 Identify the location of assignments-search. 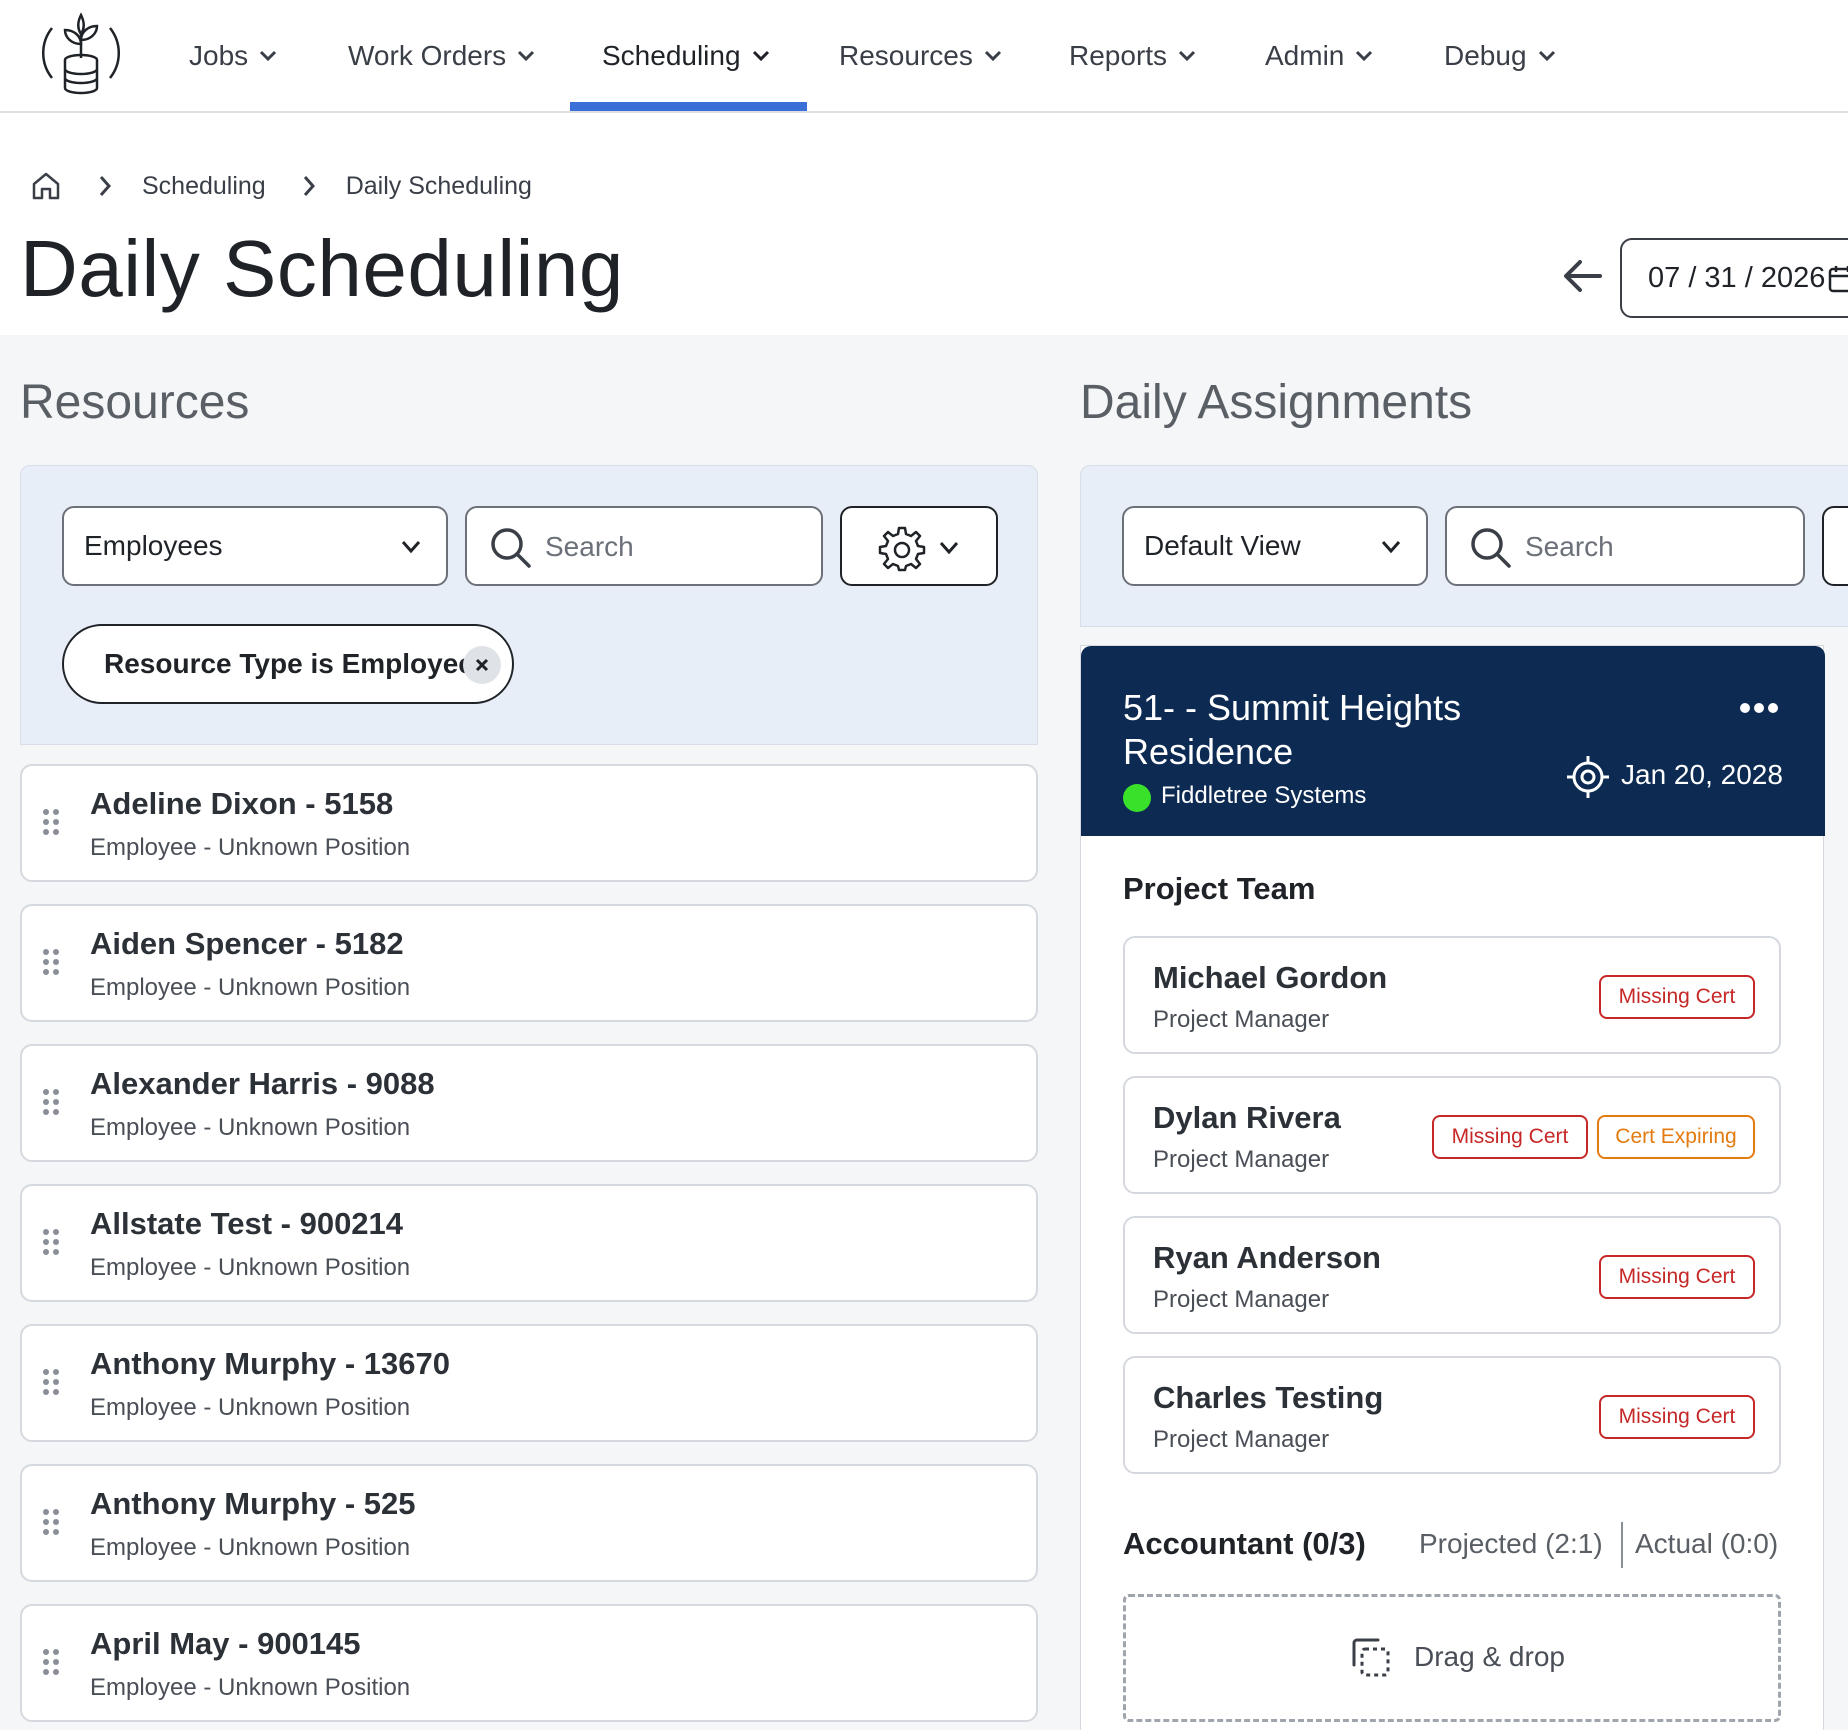
(1625, 546).